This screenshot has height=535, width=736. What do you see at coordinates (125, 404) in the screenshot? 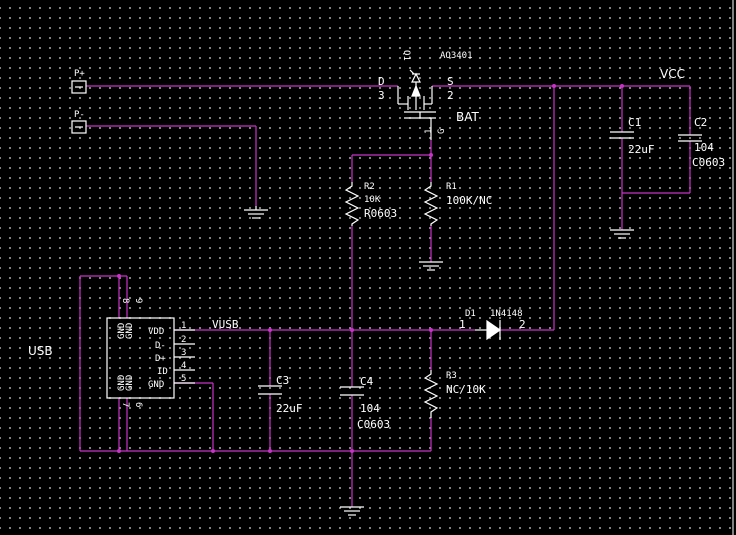
I see `usb-pin-num-7: 7` at bounding box center [125, 404].